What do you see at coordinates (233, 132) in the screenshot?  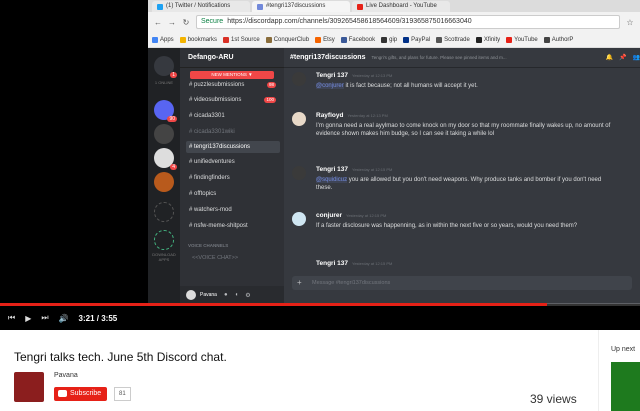 I see `channel-cicada3301wiki: # cicada3301wiki` at bounding box center [233, 132].